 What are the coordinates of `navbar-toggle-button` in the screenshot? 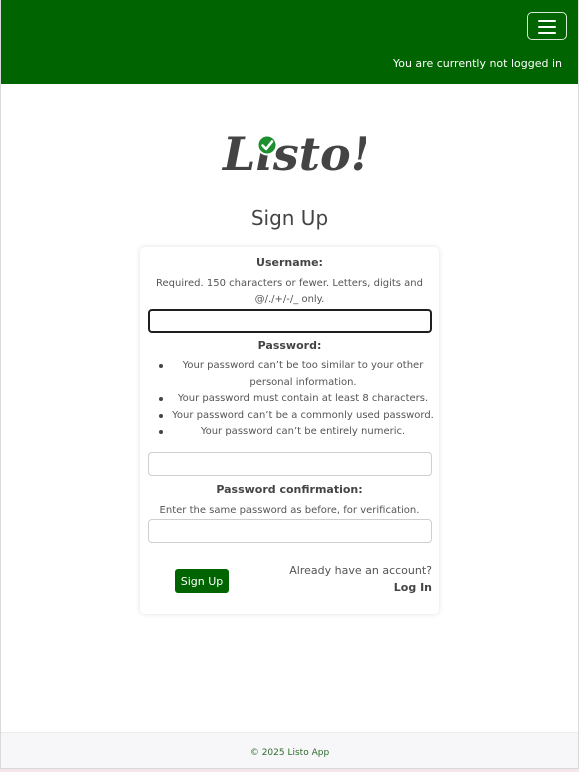 It's located at (547, 26).